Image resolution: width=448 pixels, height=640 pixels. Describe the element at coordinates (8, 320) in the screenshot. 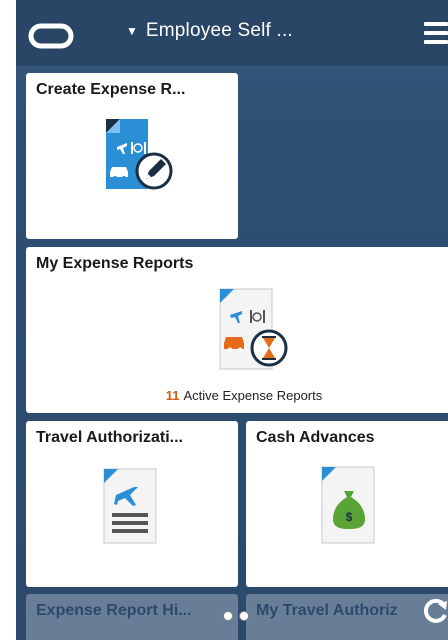

I see `left-edge-strip` at that location.